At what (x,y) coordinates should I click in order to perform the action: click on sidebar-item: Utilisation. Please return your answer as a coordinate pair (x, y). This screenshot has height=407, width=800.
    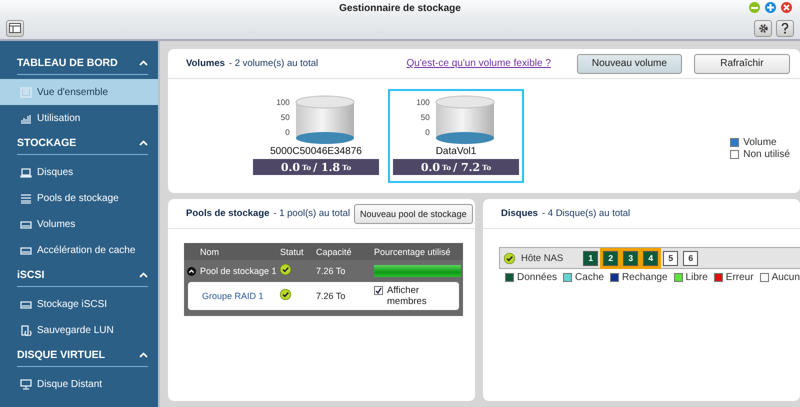
    Looking at the image, I should click on (79, 118).